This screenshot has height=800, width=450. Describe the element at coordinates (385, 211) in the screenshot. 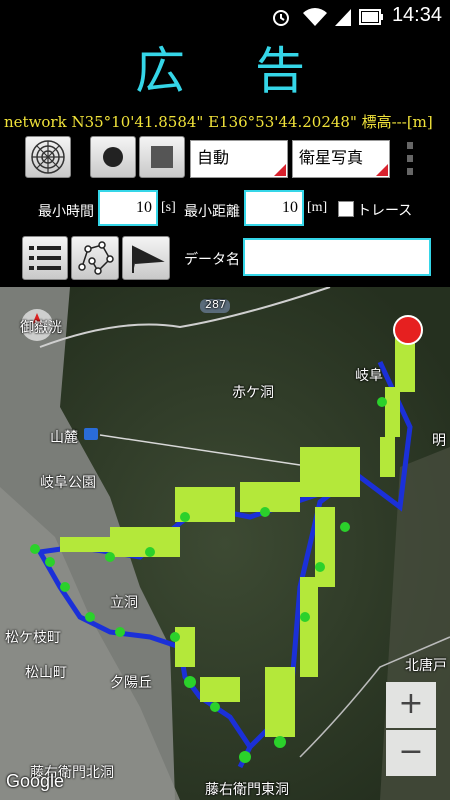

I see `trace-label: トレース` at that location.